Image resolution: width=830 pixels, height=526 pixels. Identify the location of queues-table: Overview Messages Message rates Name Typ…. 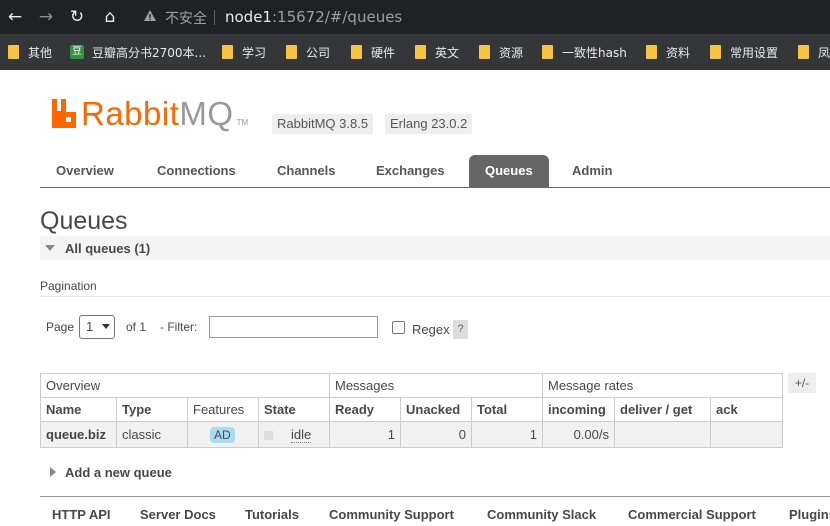
(411, 410).